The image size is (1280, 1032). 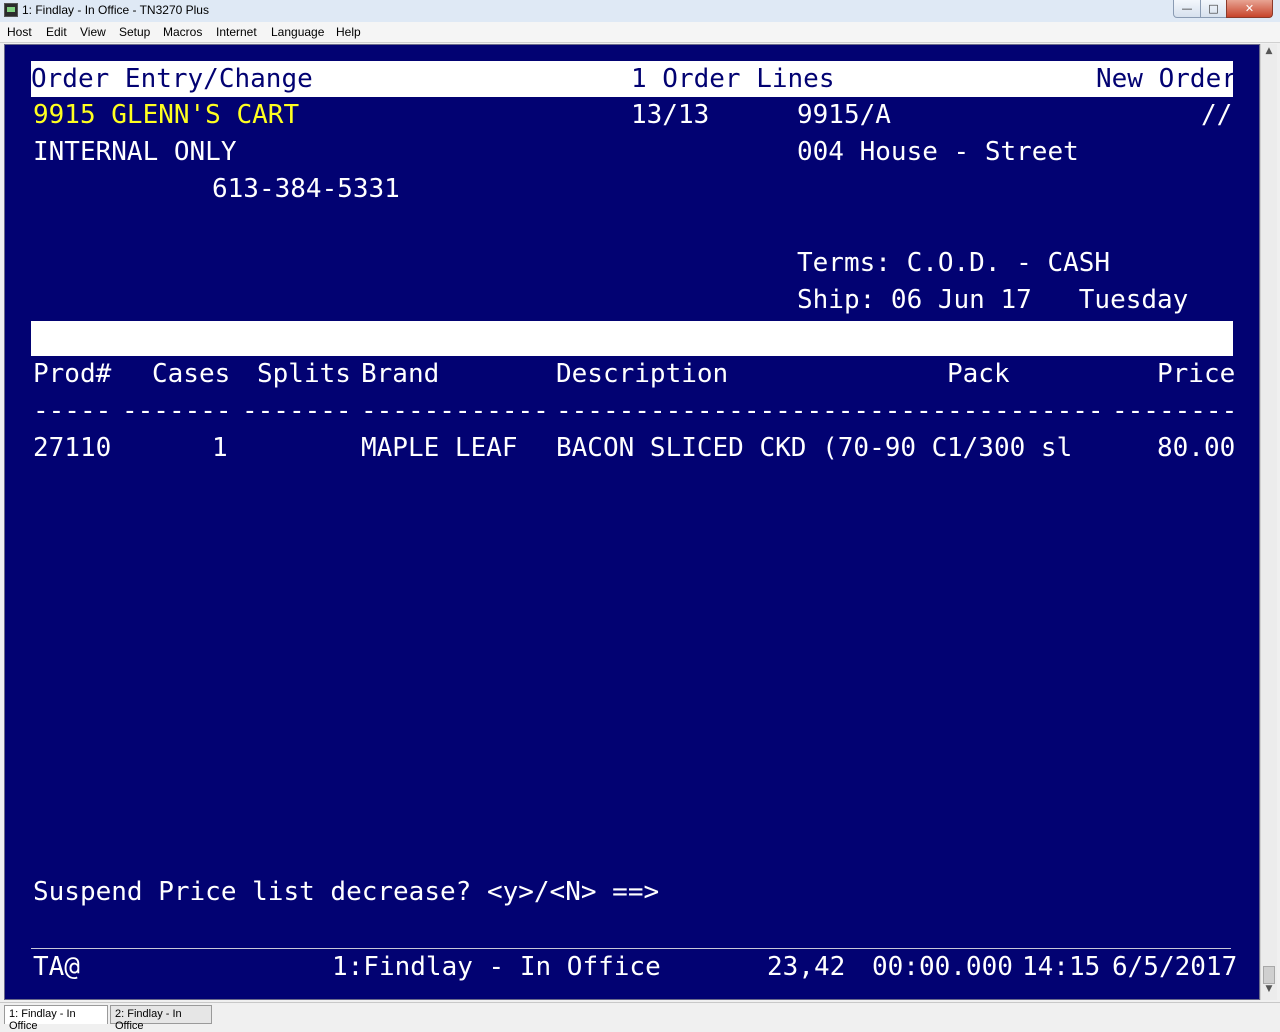 What do you see at coordinates (1196, 374) in the screenshot?
I see `column-price: Price` at bounding box center [1196, 374].